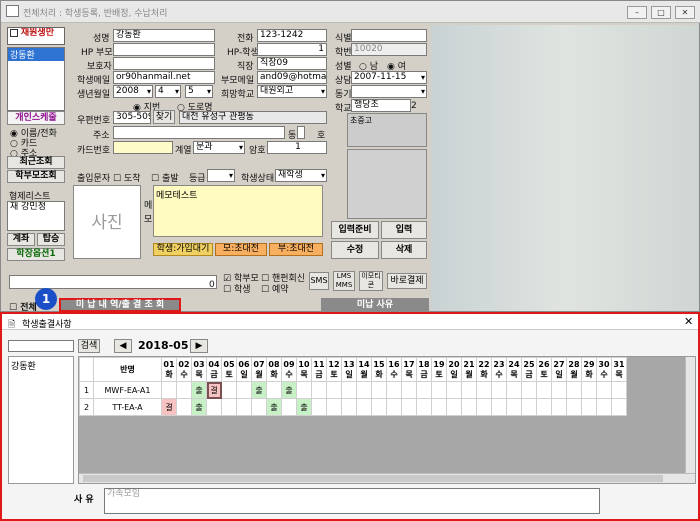 The width and height of the screenshot is (700, 521). What do you see at coordinates (353, 407) in the screenshot?
I see `table-row: 2 TT-EA-A 결 출 출 출` at bounding box center [353, 407].